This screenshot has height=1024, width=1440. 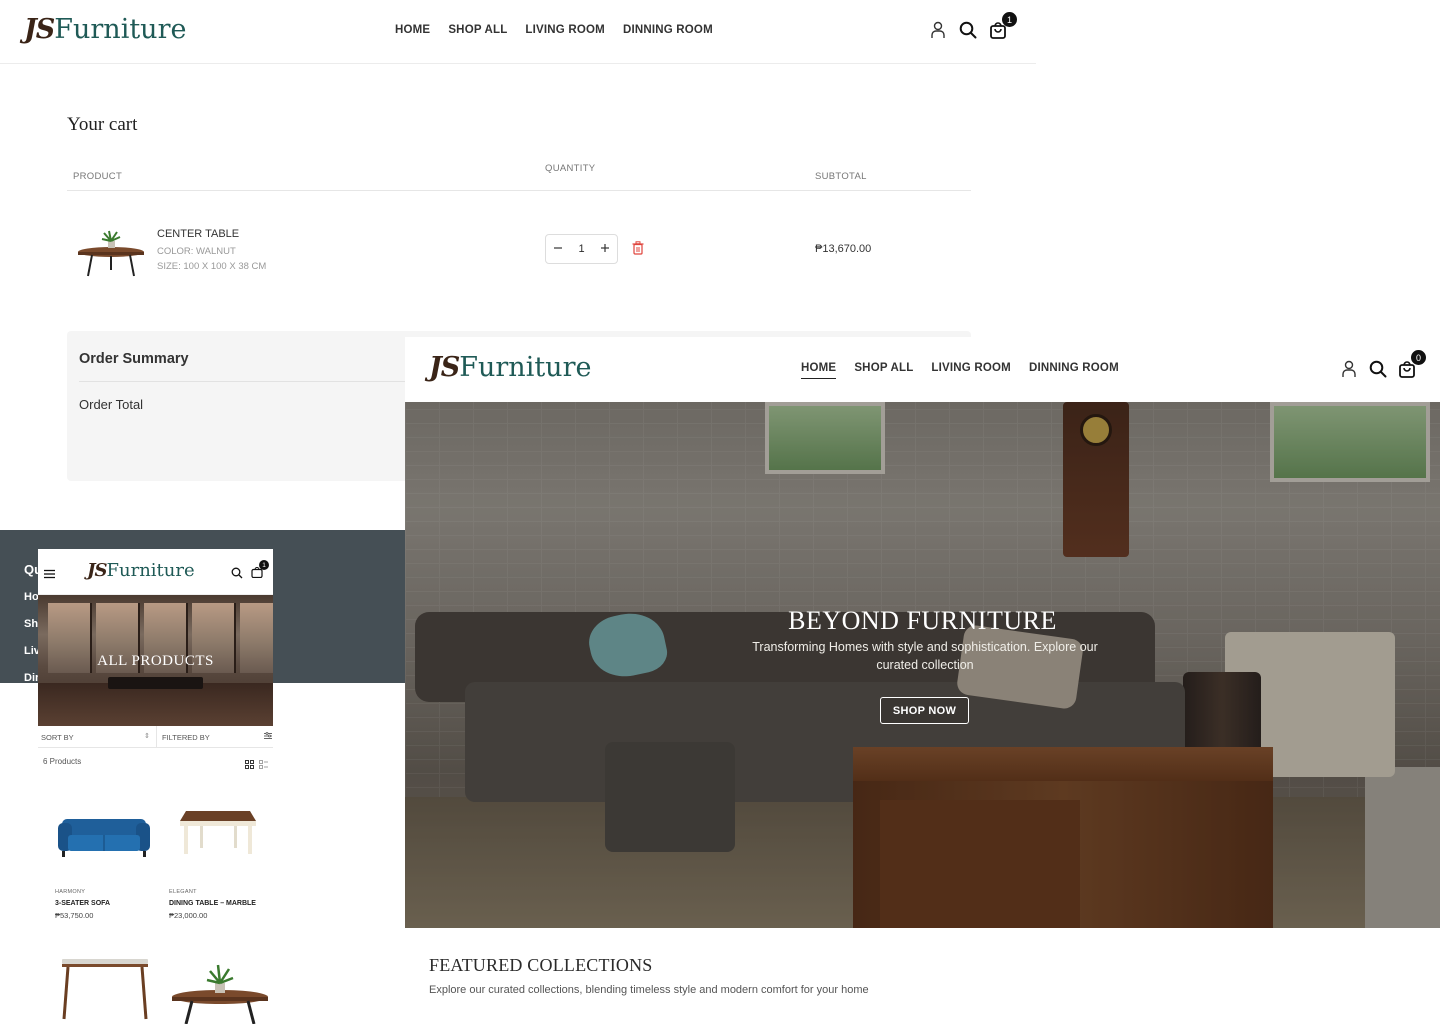 I want to click on cart-item-image, so click(x=111, y=254).